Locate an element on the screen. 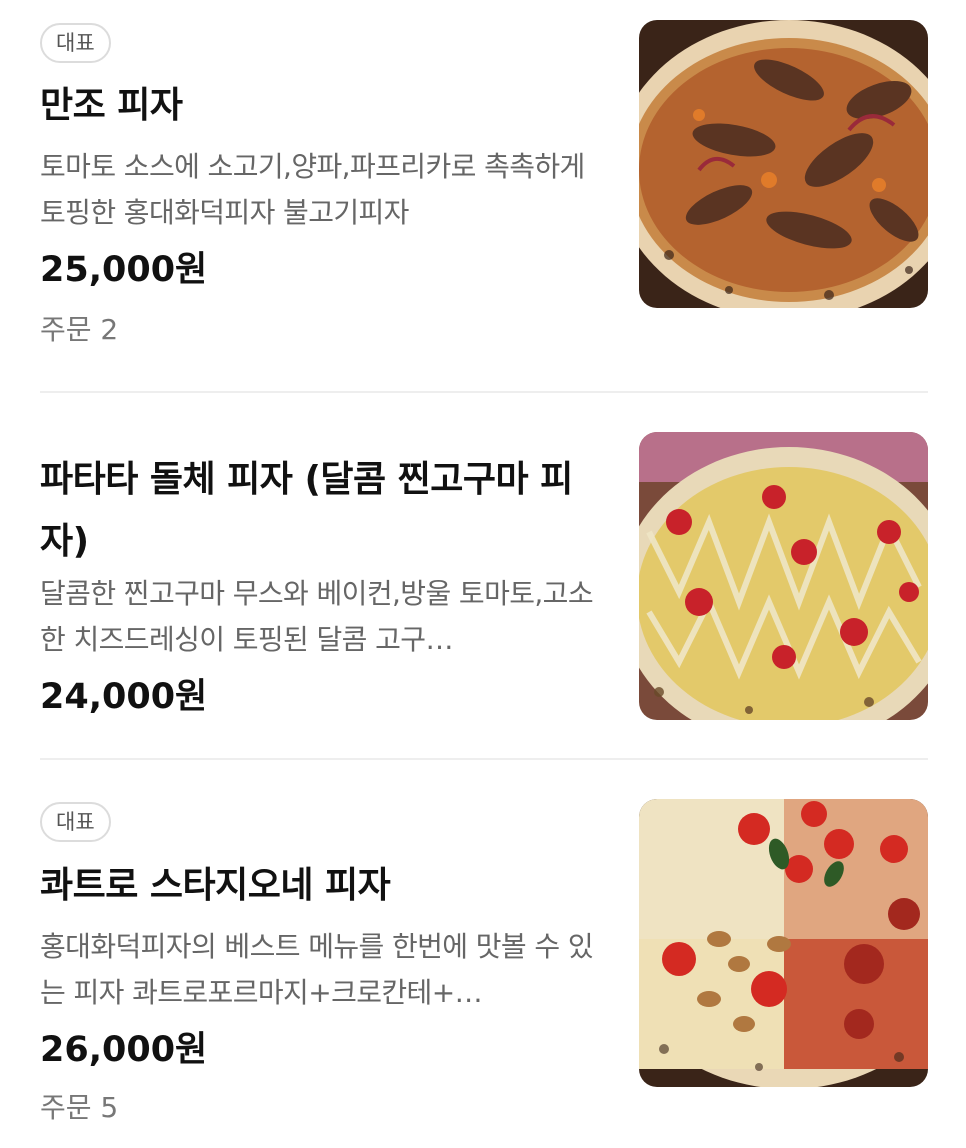 Image resolution: width=966 pixels, height=1148 pixels. menu-item-price: 24,000원 is located at coordinates (124, 697).